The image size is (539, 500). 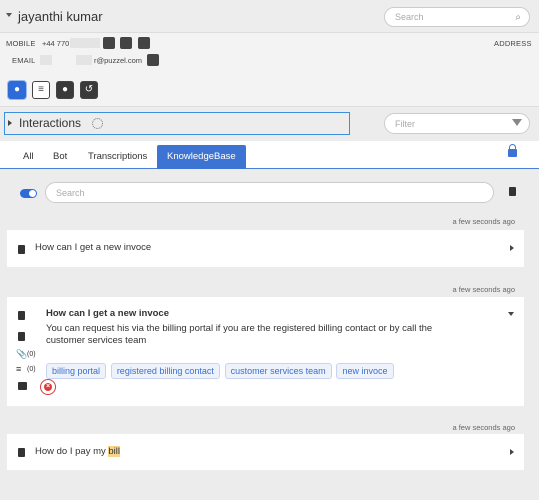 I want to click on attachment-icon: 📎, so click(x=21, y=354).